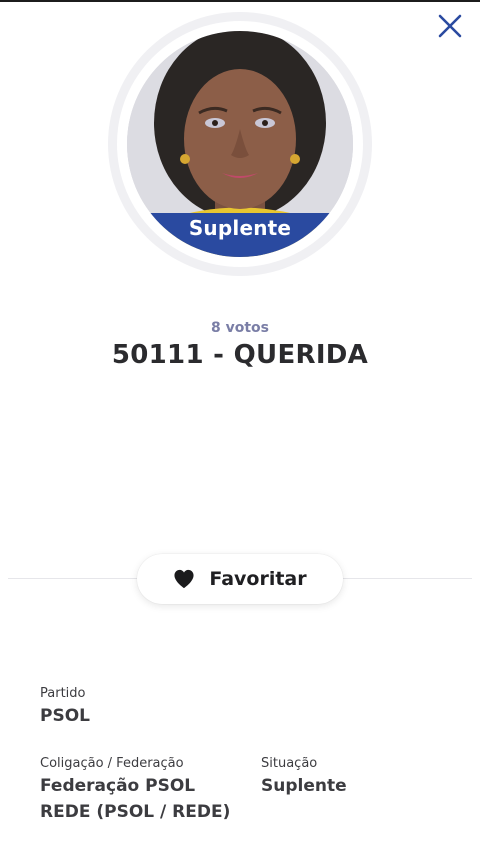 The height and width of the screenshot is (854, 480). I want to click on close-button, so click(450, 26).